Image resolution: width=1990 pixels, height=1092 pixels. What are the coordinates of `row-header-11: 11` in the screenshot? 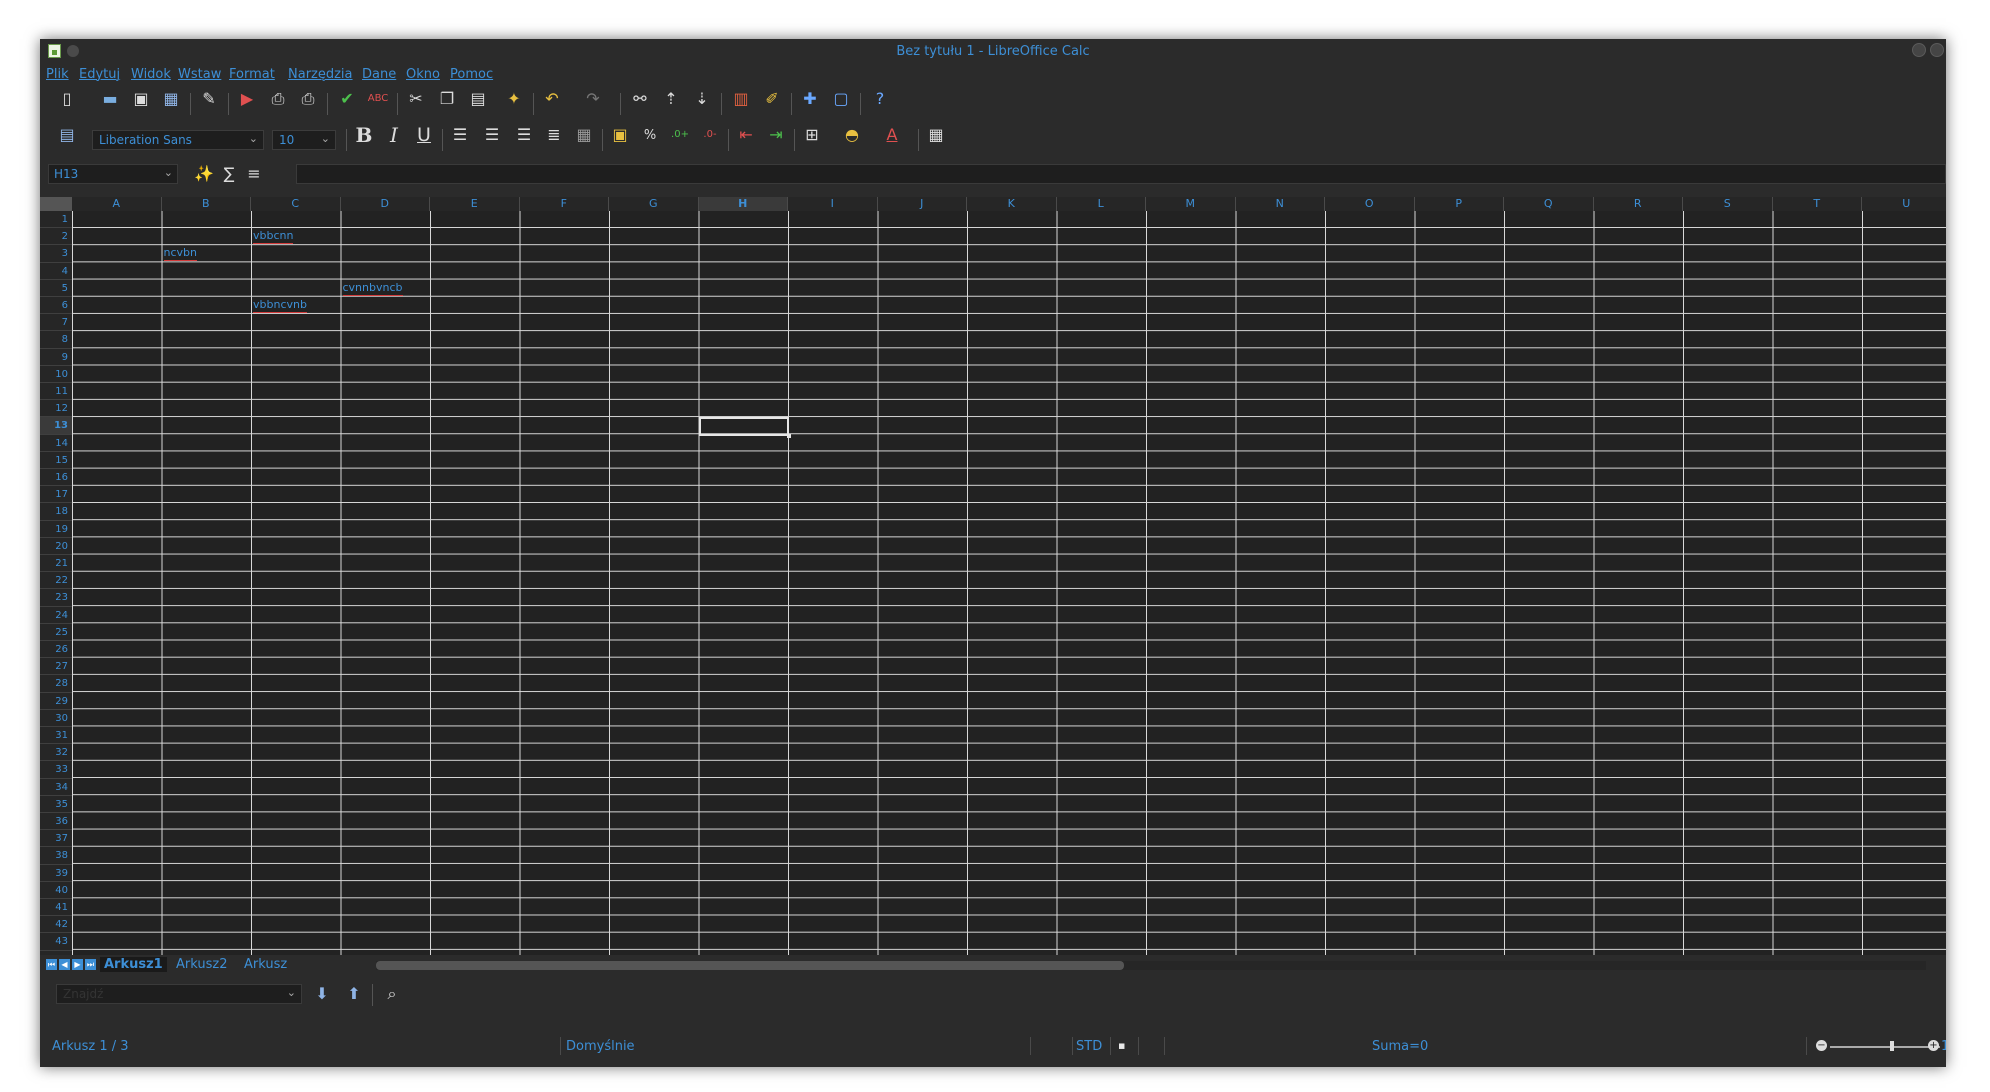 It's located at (56, 392).